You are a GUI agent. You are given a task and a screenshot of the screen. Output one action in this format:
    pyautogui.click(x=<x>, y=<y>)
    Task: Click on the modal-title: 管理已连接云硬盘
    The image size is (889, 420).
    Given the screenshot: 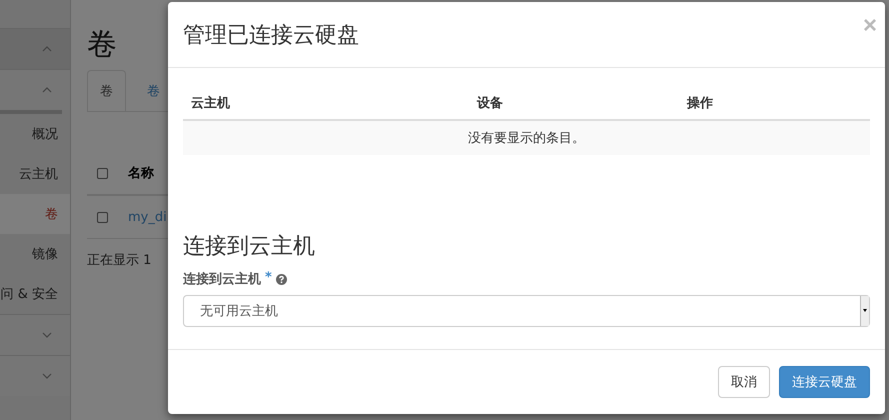 What is the action you would take?
    pyautogui.click(x=271, y=36)
    